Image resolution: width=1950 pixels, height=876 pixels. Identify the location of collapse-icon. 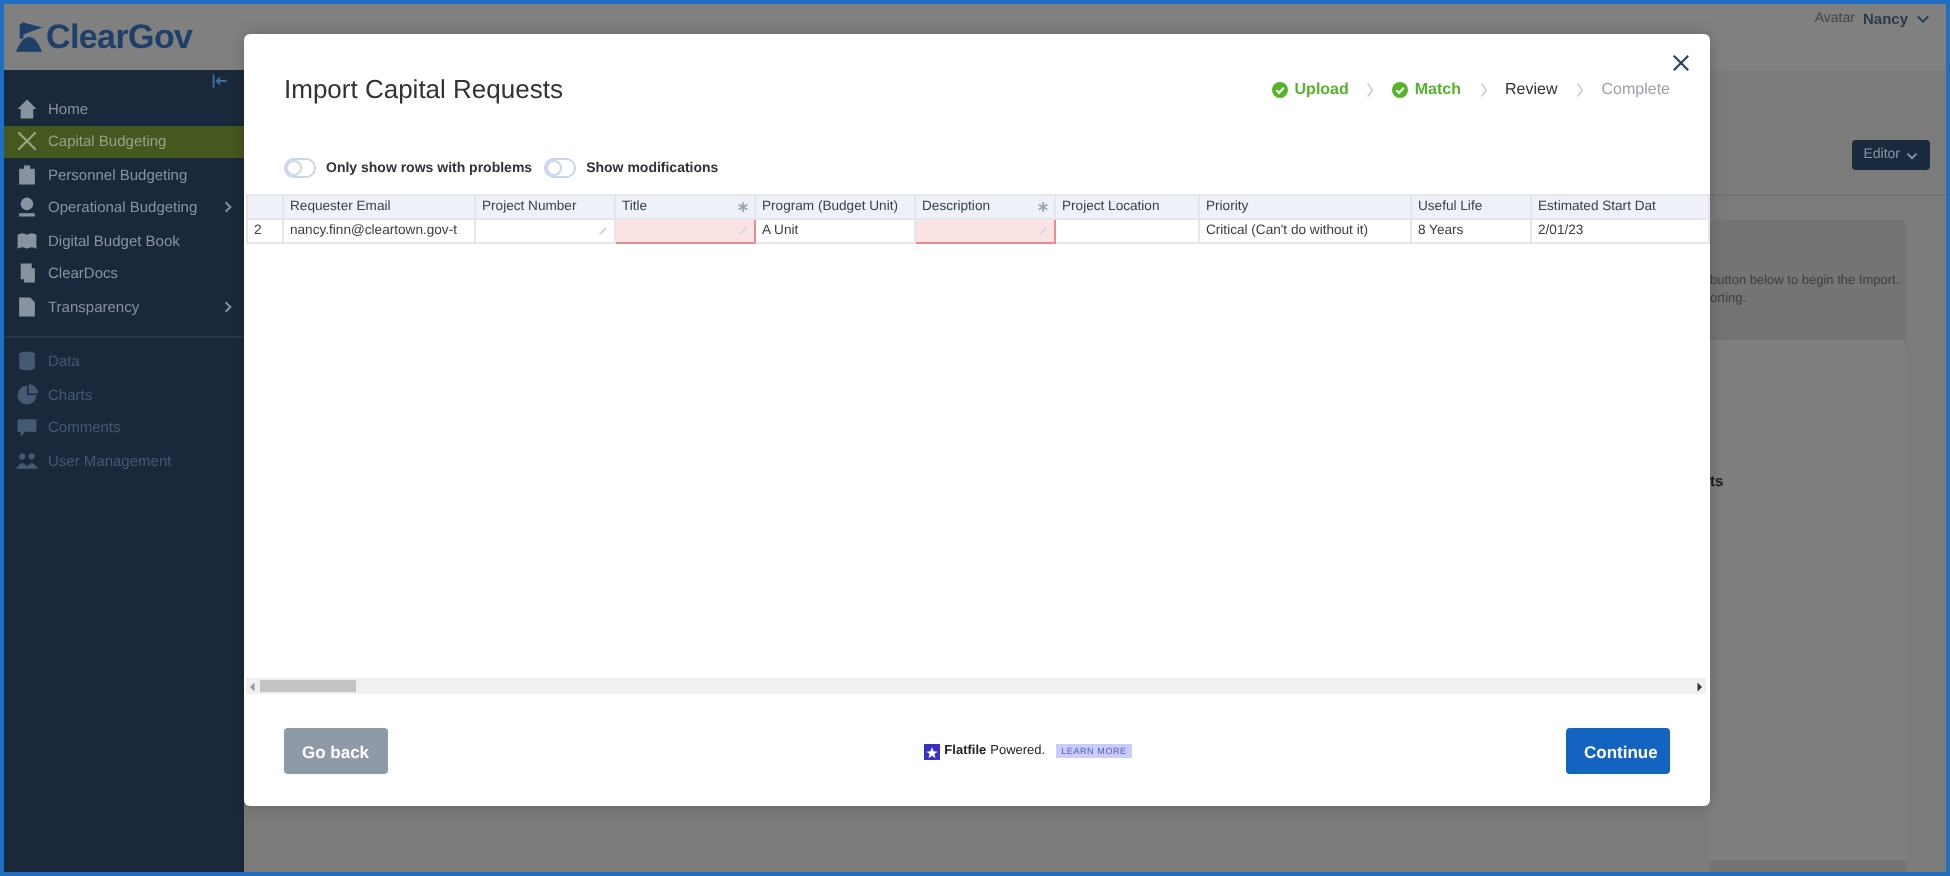
(220, 81).